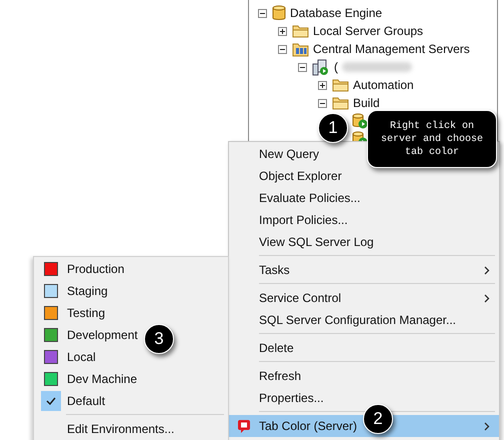 The height and width of the screenshot is (440, 504). Describe the element at coordinates (279, 13) in the screenshot. I see `database-icon` at that location.